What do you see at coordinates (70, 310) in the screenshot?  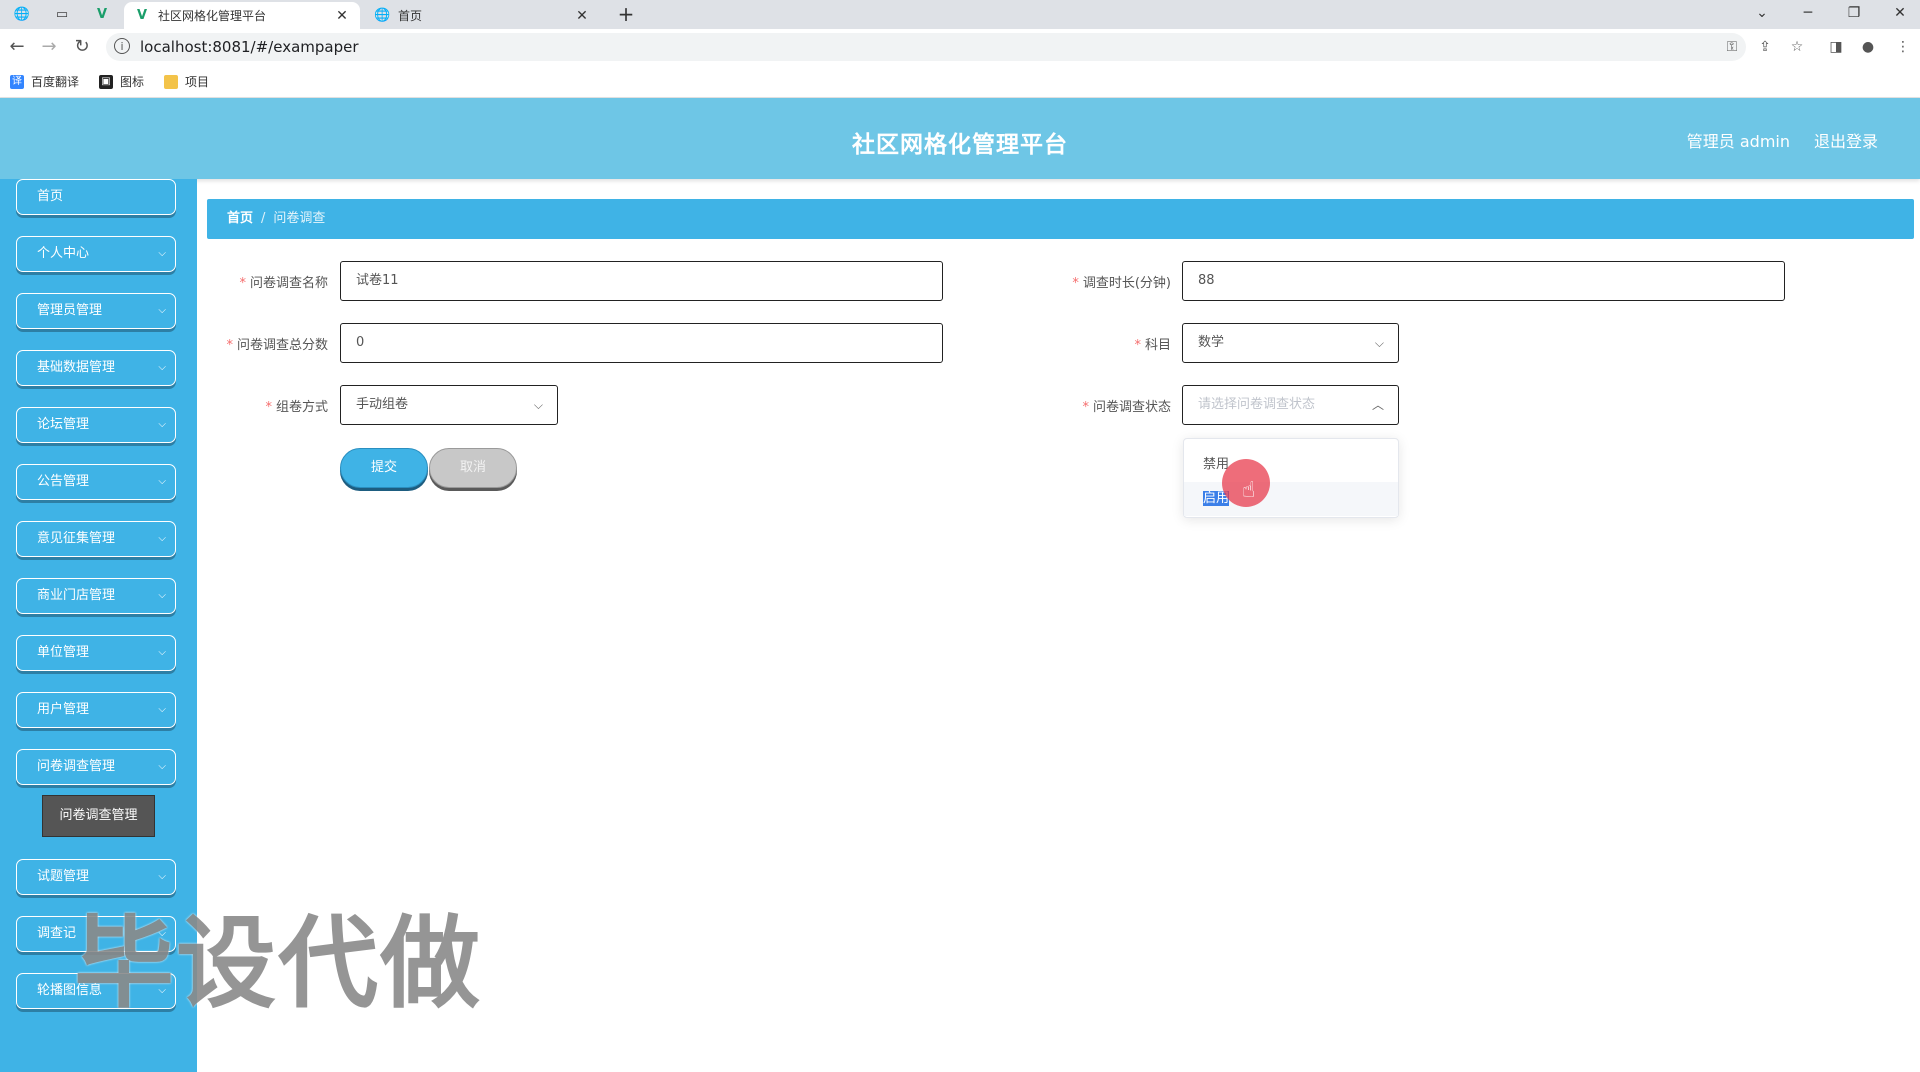 I see `sidebar-item-label: 管理员管理` at bounding box center [70, 310].